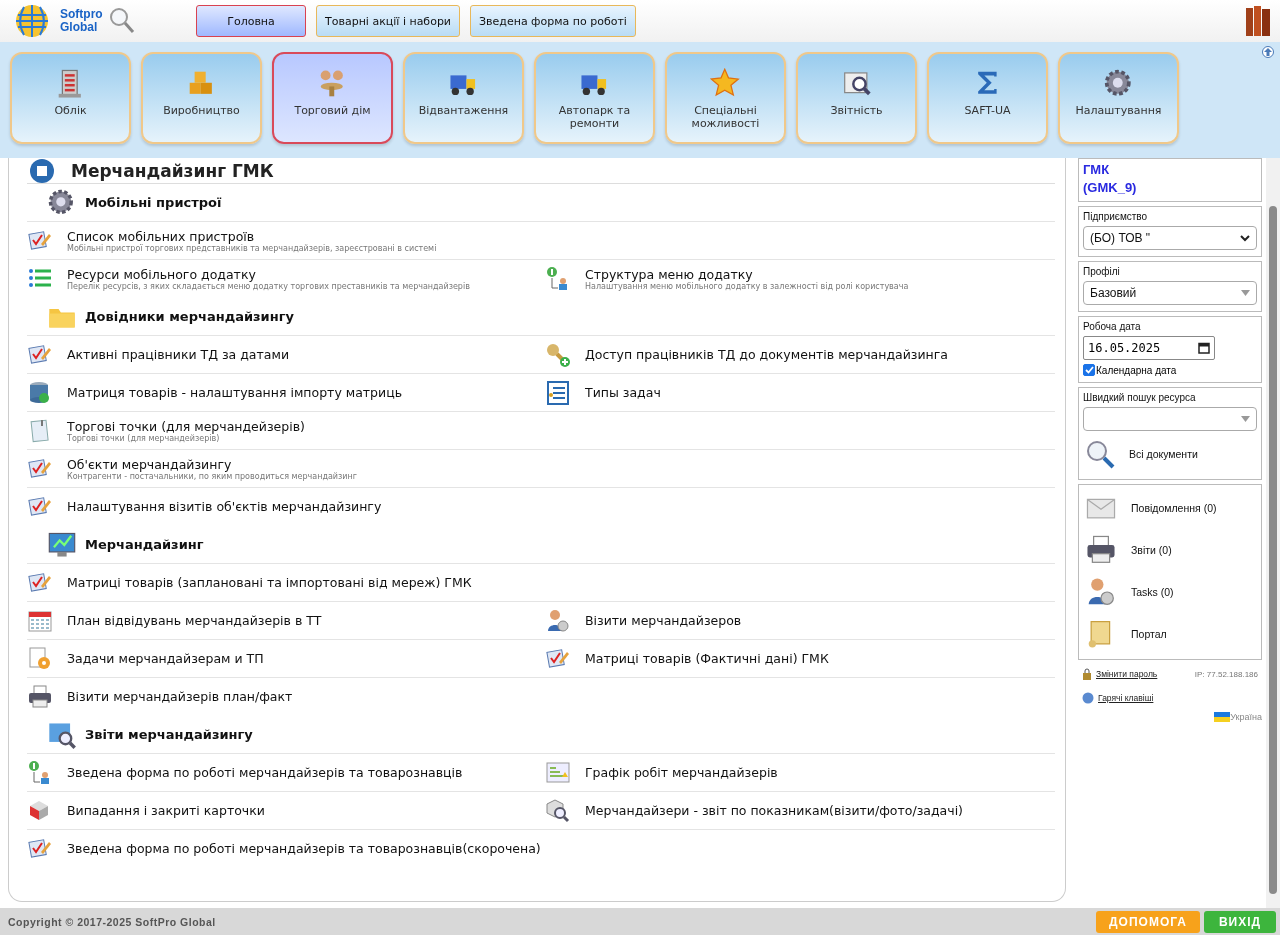 This screenshot has width=1280, height=935. I want to click on menu-link: Матриці товарів (заплановані та імпортовані від мереж) ГМК, so click(269, 582).